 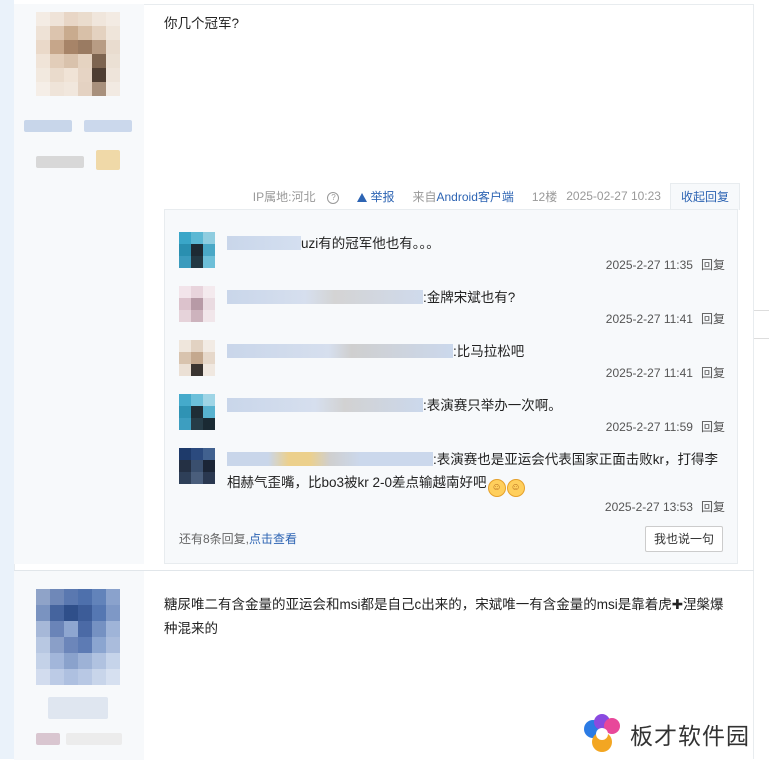 What do you see at coordinates (452, 311) in the screenshot?
I see `list-item: :金牌宋斌也有? 2025-2-27 11:41 回复` at bounding box center [452, 311].